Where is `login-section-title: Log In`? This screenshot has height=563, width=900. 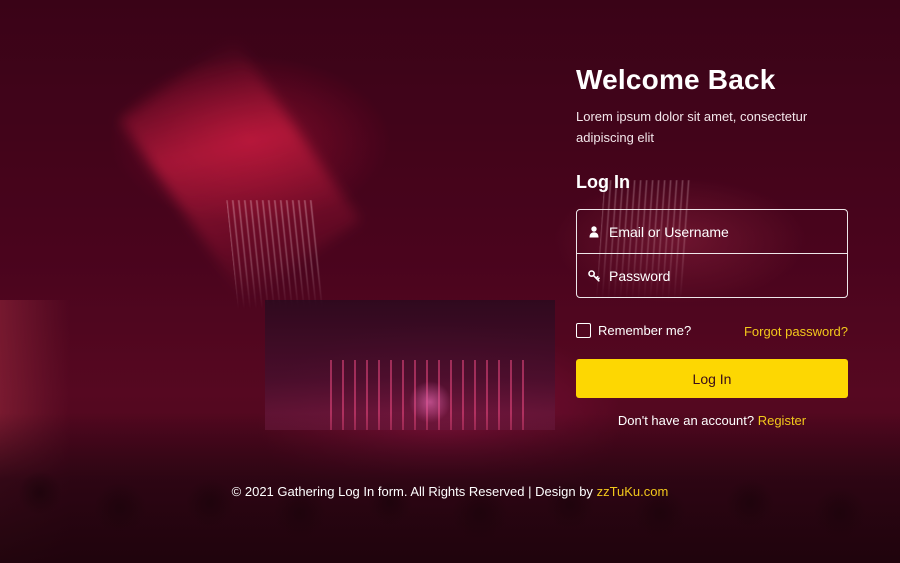 login-section-title: Log In is located at coordinates (603, 182).